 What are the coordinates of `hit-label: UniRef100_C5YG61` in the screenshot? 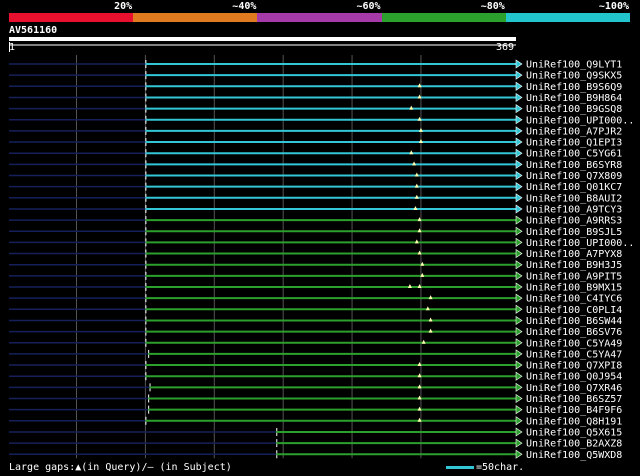 It's located at (574, 154).